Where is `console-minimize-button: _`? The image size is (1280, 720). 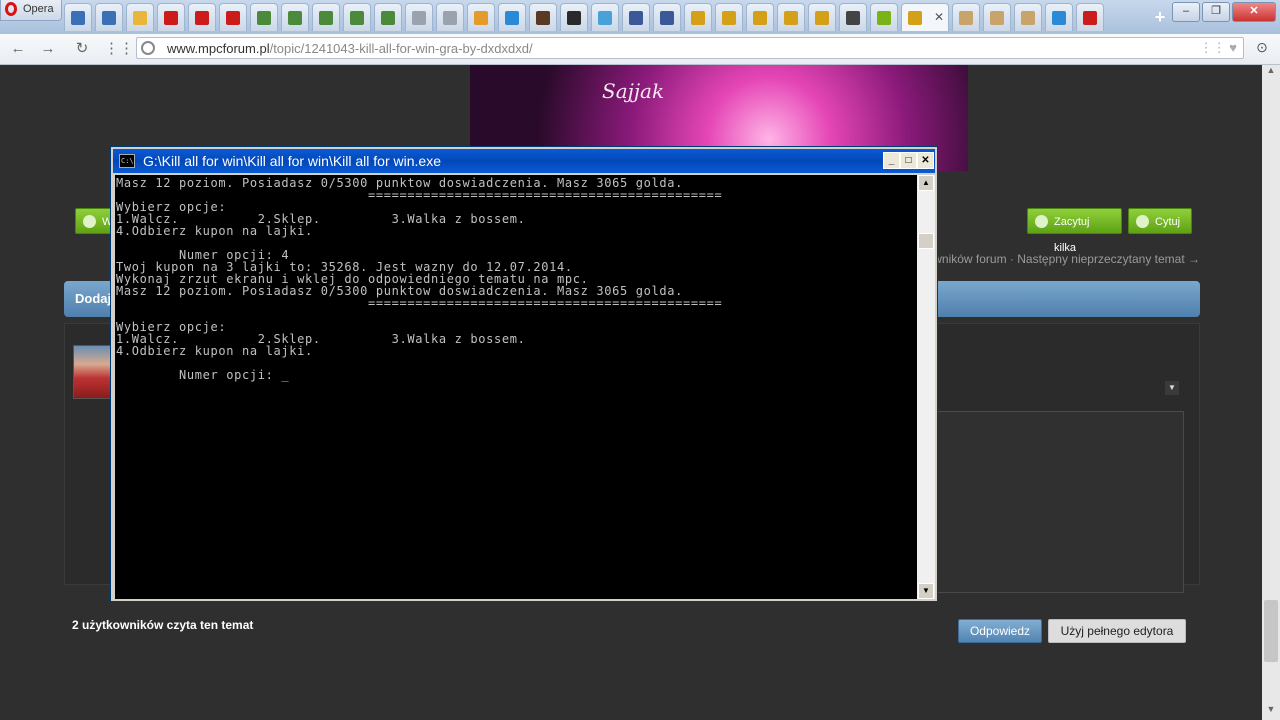 console-minimize-button: _ is located at coordinates (891, 160).